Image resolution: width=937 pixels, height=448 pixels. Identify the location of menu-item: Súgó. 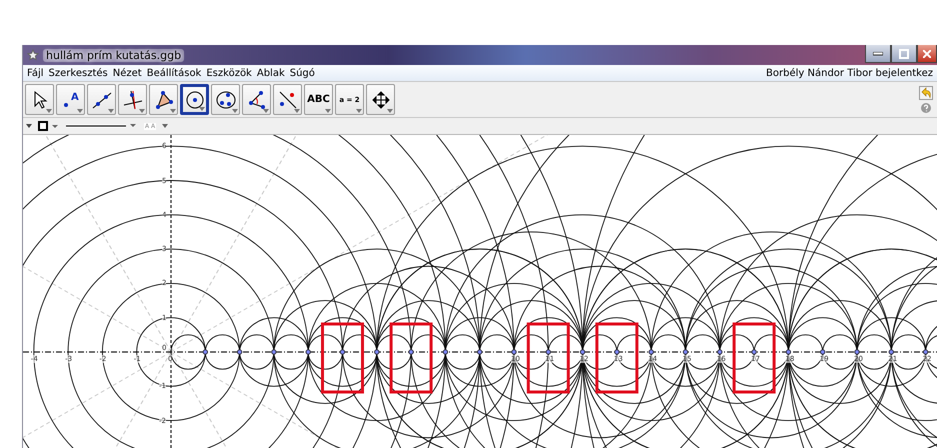
(302, 73).